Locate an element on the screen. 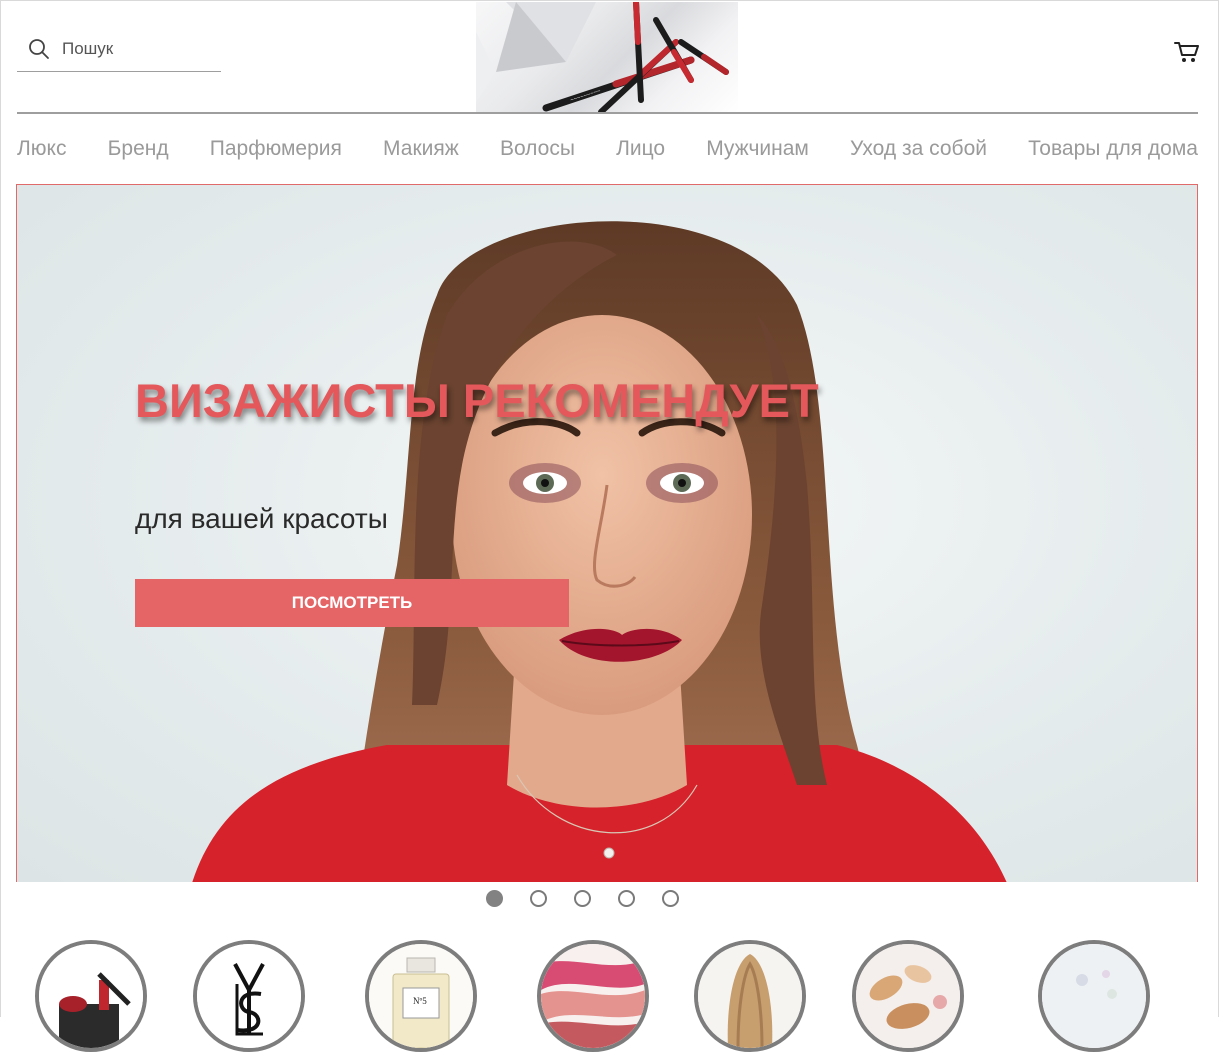  hero-subtitle: для вашей красоты is located at coordinates (261, 518).